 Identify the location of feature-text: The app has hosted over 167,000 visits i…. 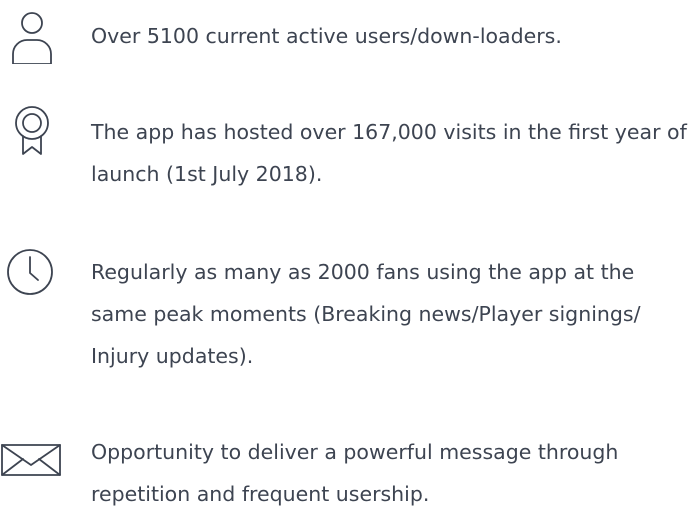
(389, 153).